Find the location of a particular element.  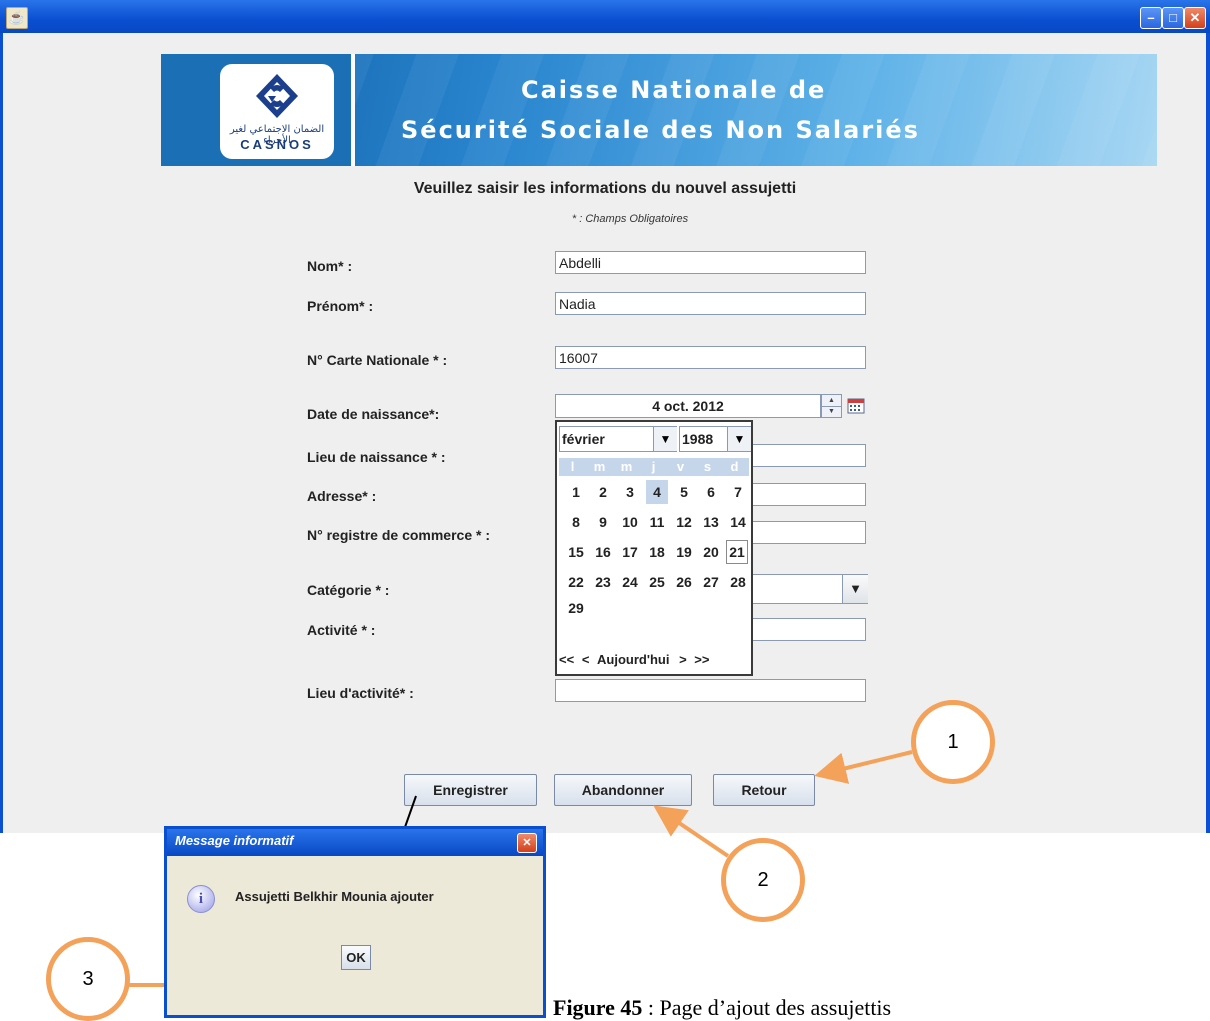

info-icon: i is located at coordinates (201, 899).